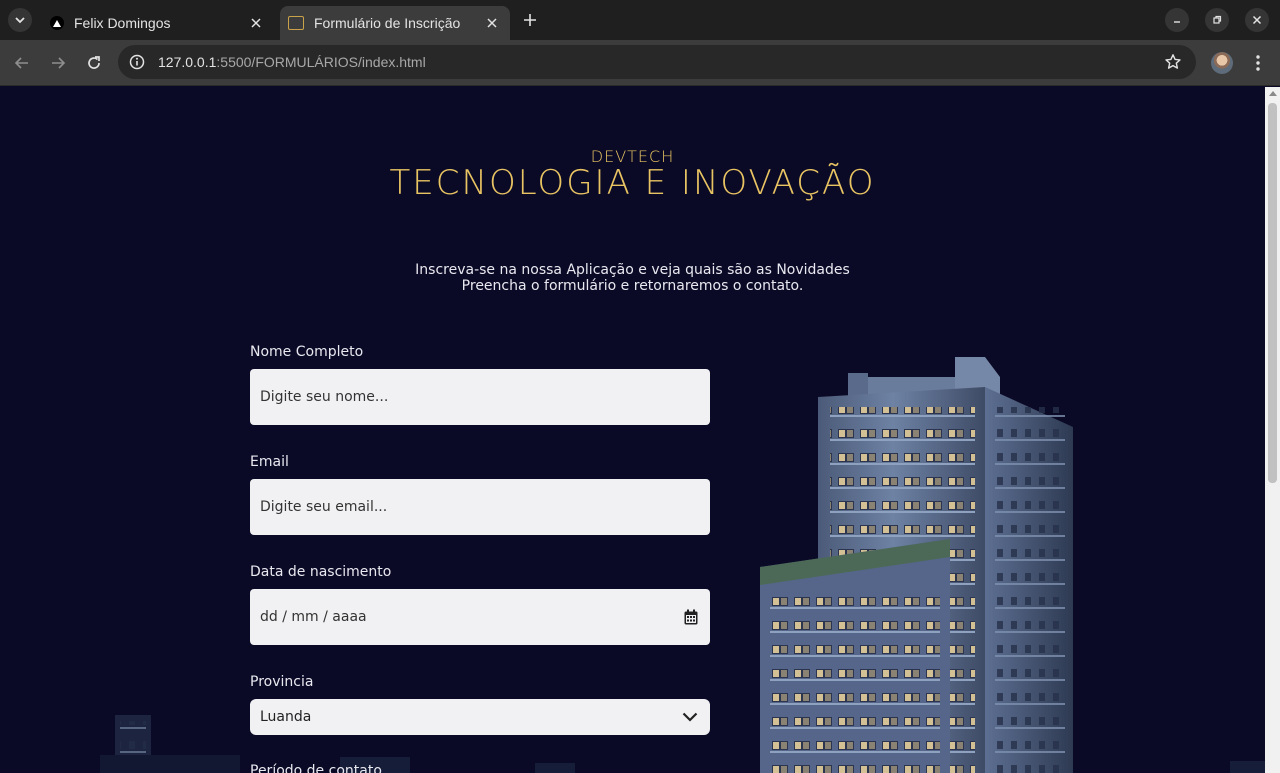  Describe the element at coordinates (296, 23) in the screenshot. I see `page-favicon-icon` at that location.